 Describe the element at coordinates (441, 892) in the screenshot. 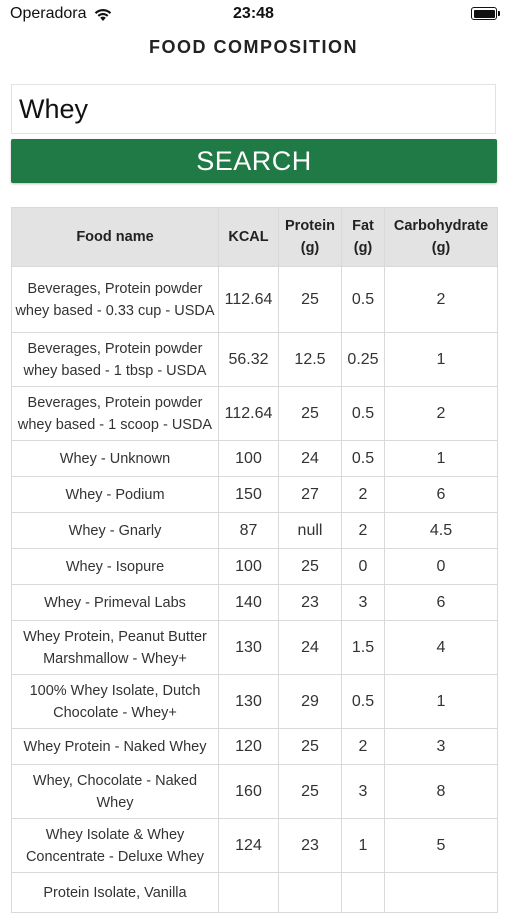

I see `carbohydrate-cell` at that location.